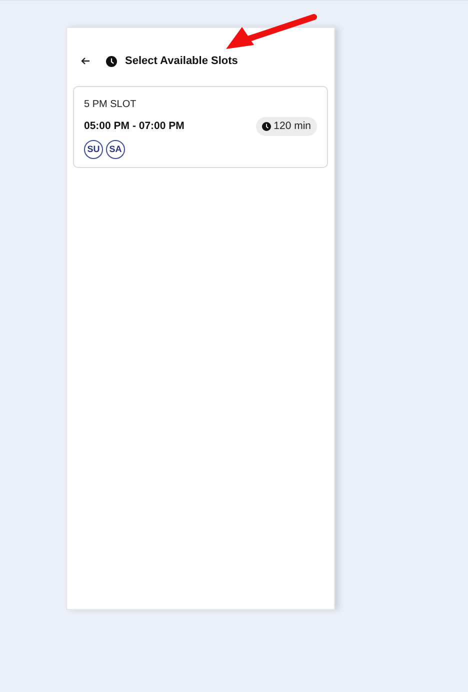 Image resolution: width=468 pixels, height=692 pixels. I want to click on back-arrow-icon, so click(85, 61).